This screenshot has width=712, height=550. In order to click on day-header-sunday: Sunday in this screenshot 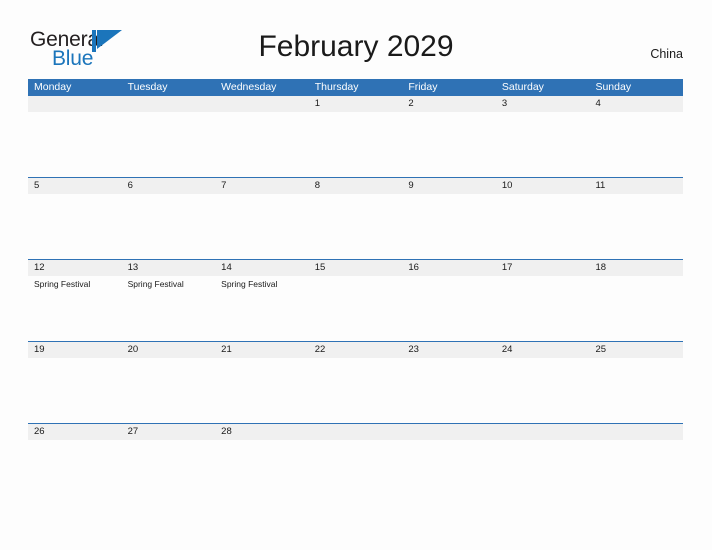, I will do `click(613, 87)`.